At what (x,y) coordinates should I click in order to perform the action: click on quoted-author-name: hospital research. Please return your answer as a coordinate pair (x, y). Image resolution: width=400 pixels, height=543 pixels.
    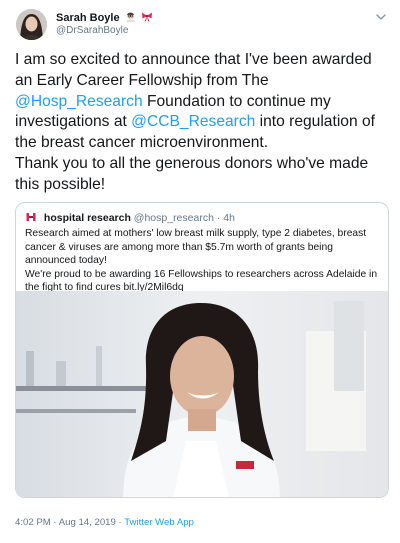
    Looking at the image, I should click on (87, 218).